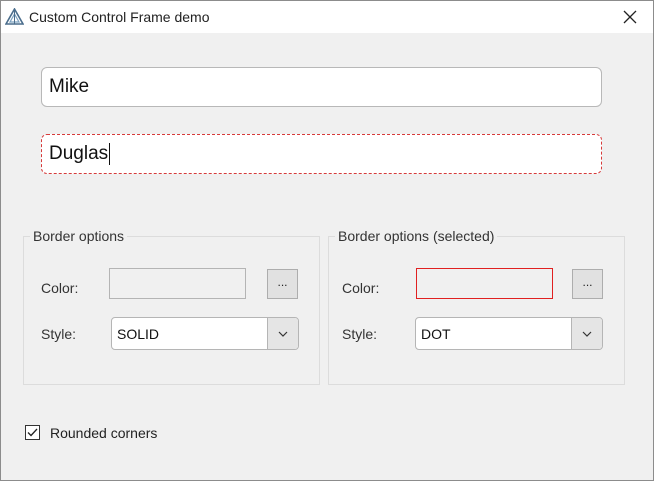  Describe the element at coordinates (321, 154) in the screenshot. I see `last-name-field: Duglas` at that location.